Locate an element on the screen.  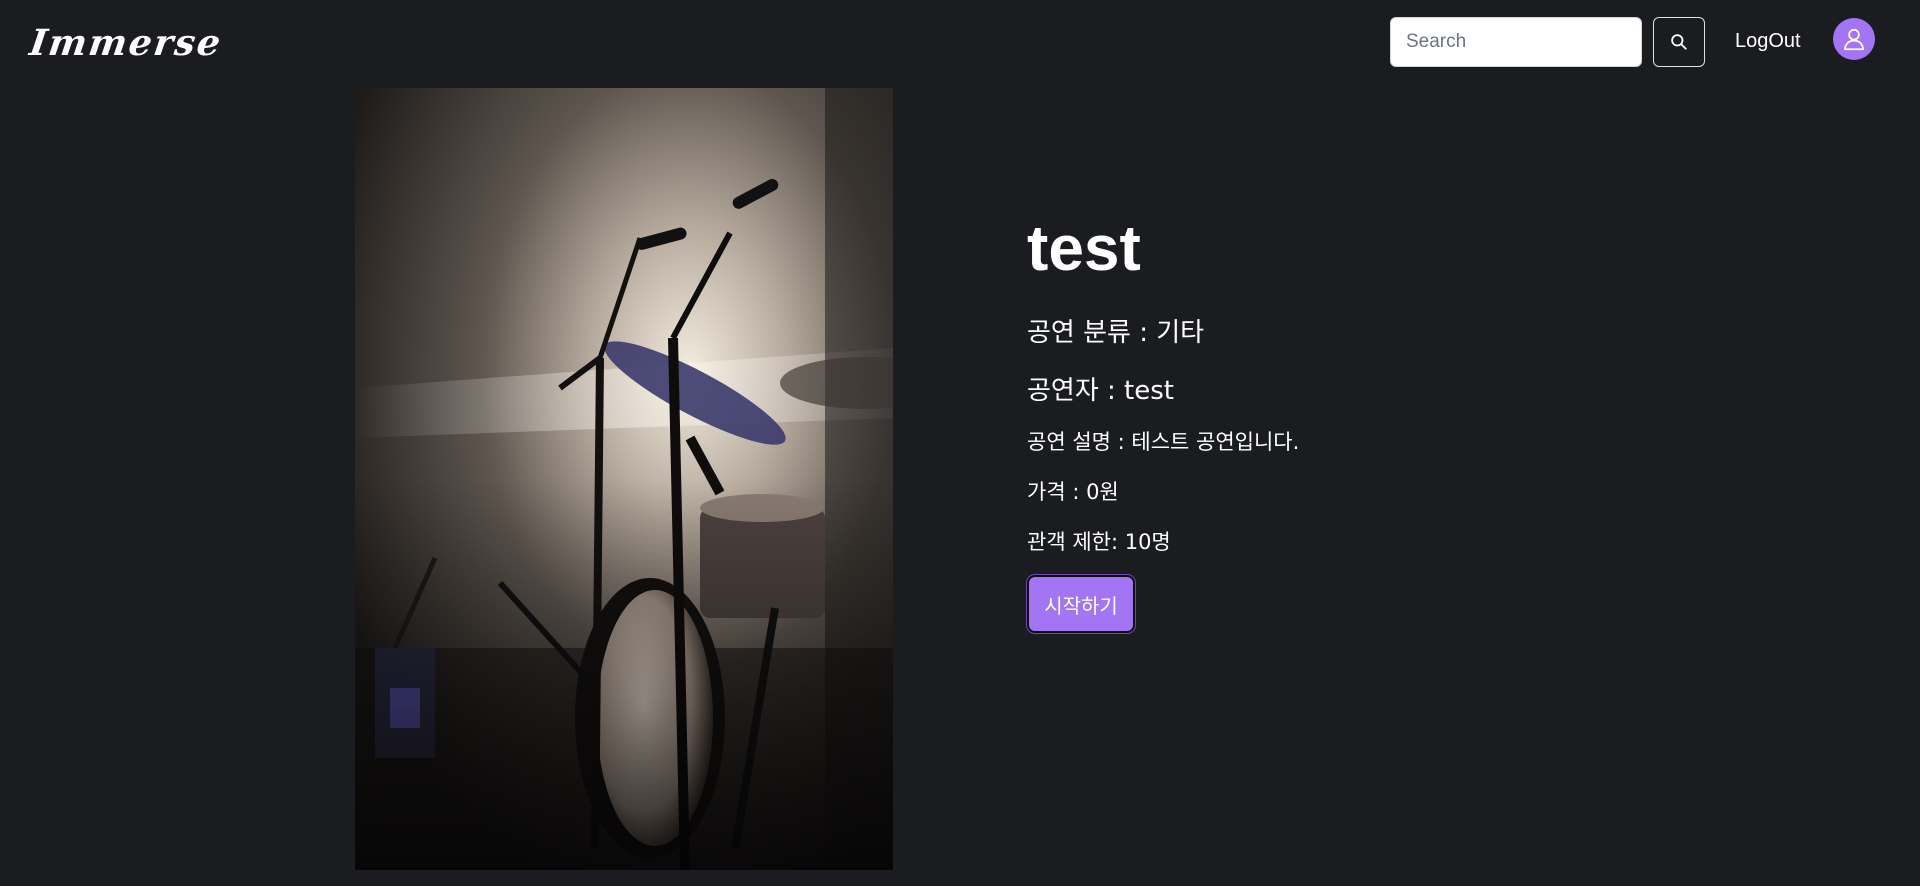
search-icon is located at coordinates (1679, 42).